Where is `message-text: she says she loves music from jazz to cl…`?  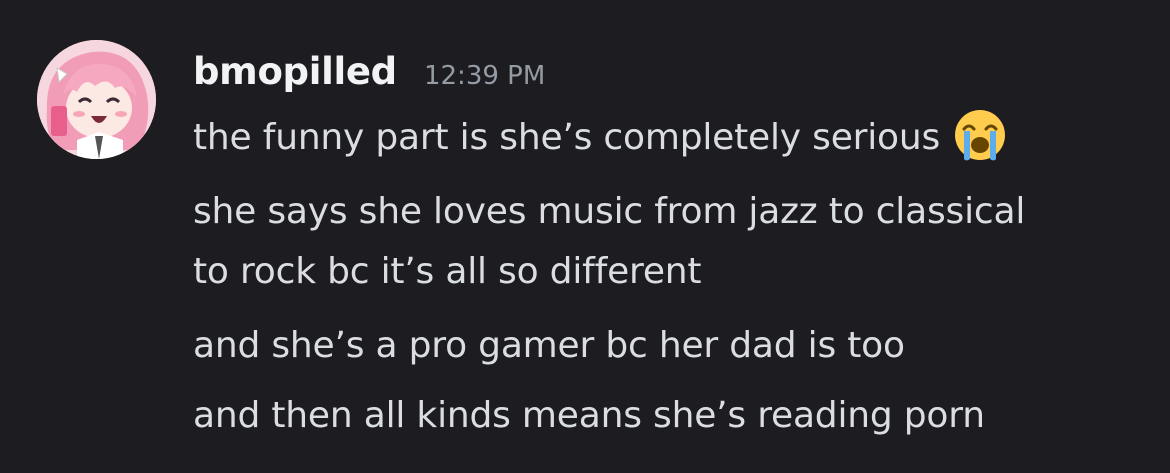
message-text: she says she loves music from jazz to cl… is located at coordinates (609, 211).